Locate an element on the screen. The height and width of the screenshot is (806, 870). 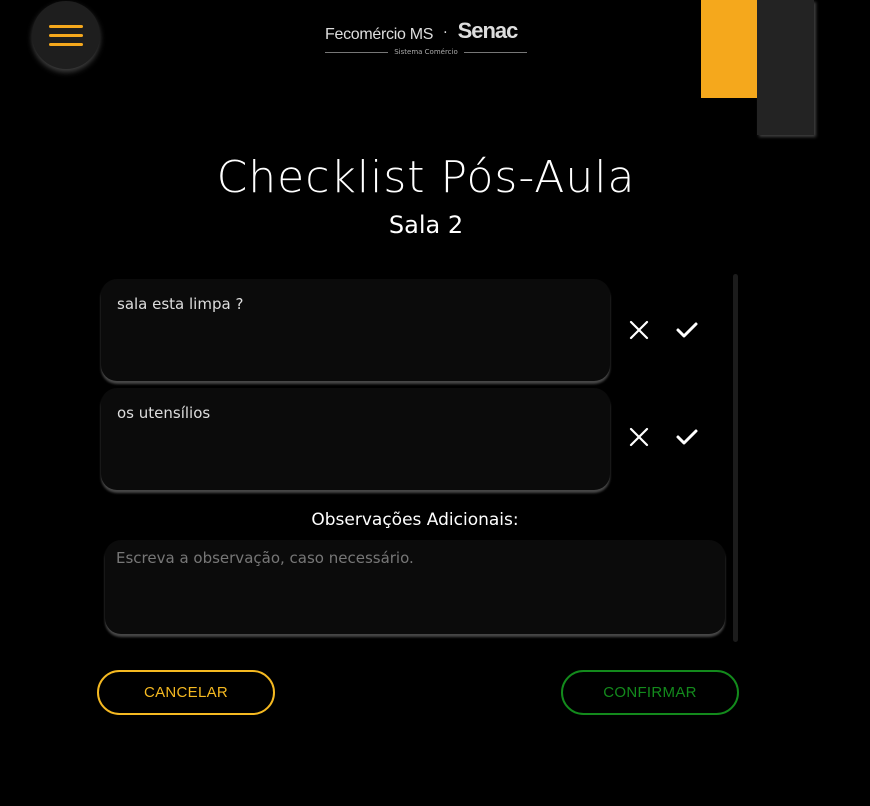
cancel-button: CANCELAR is located at coordinates (186, 692).